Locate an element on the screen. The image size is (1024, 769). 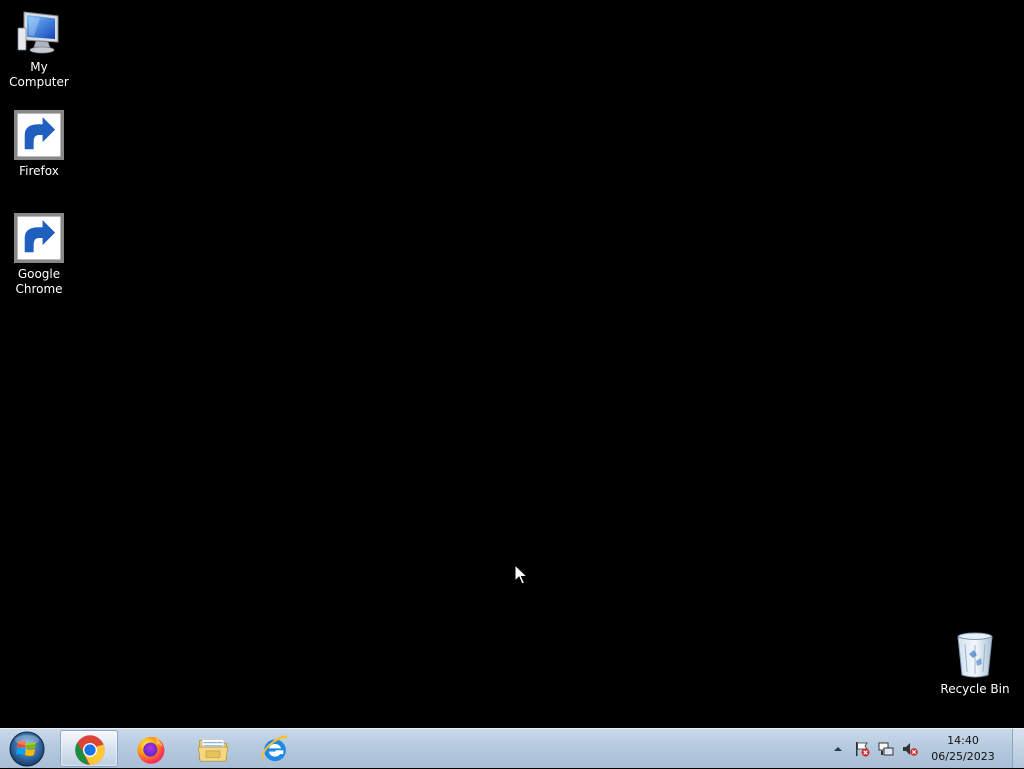
desktop-icon-label: Google Chrome is located at coordinates (39, 281).